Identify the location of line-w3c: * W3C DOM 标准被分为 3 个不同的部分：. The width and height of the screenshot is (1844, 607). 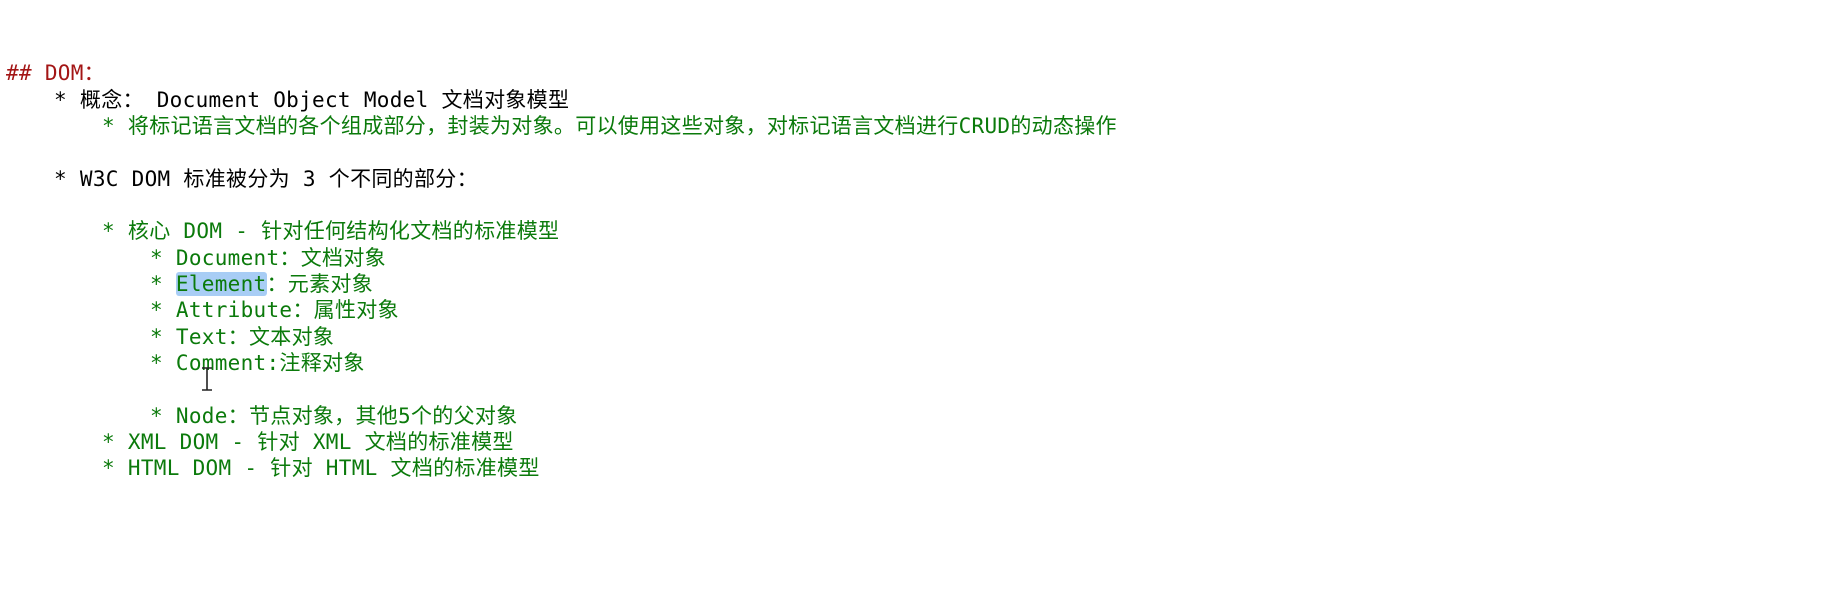
(266, 179).